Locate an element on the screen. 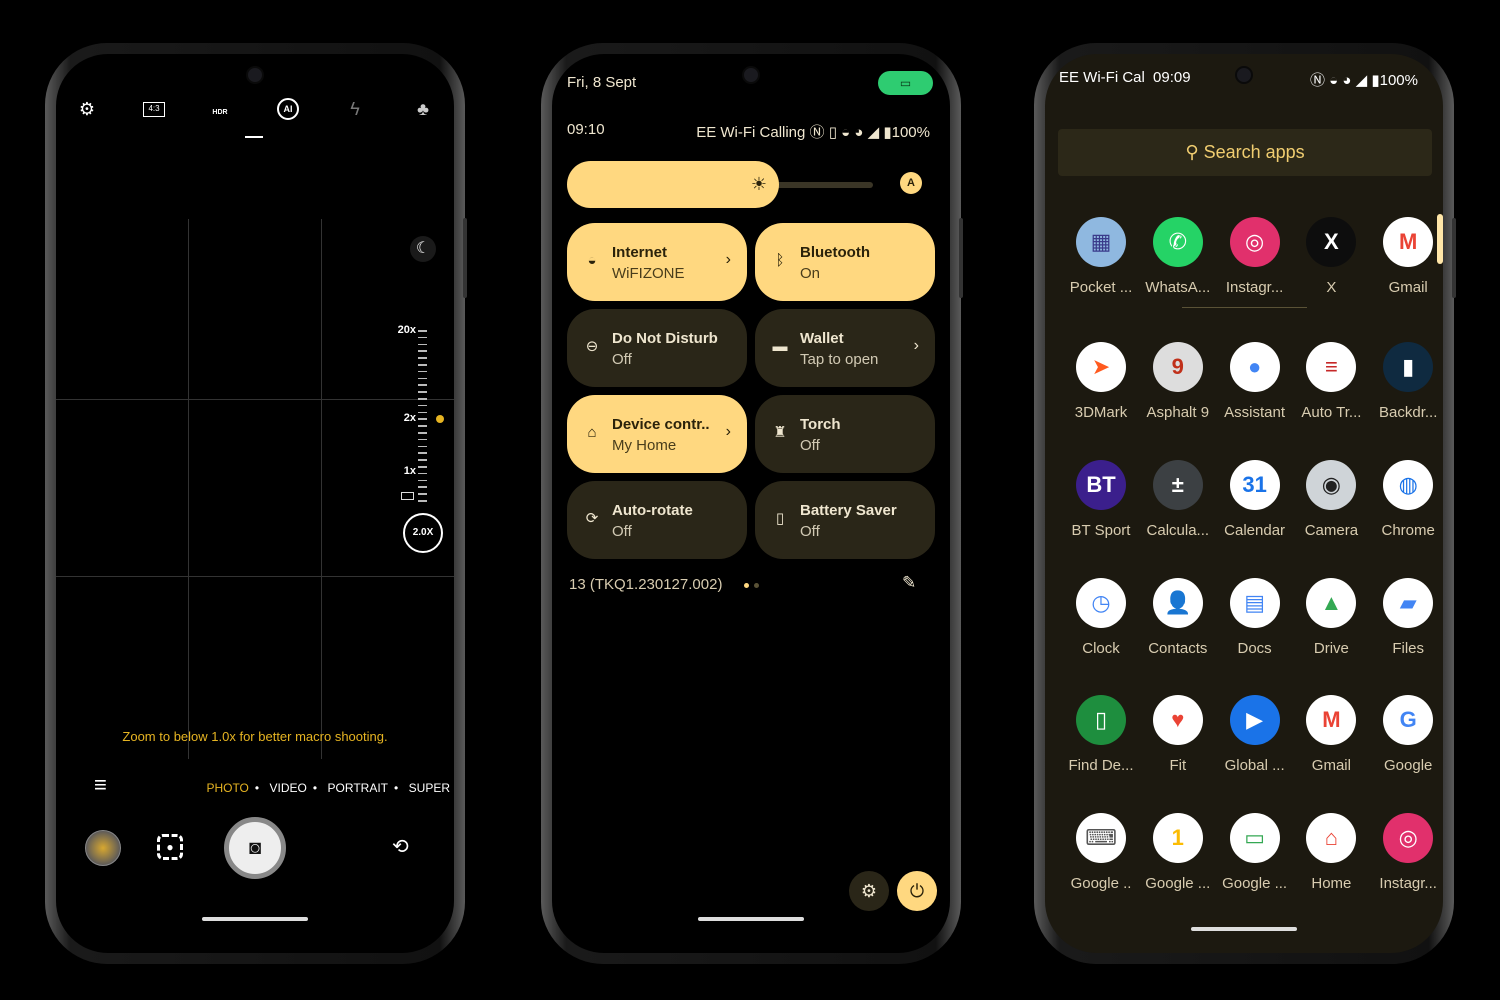 This screenshot has height=1000, width=1500. search-apps-bar: ⚲ Search apps is located at coordinates (1245, 152).